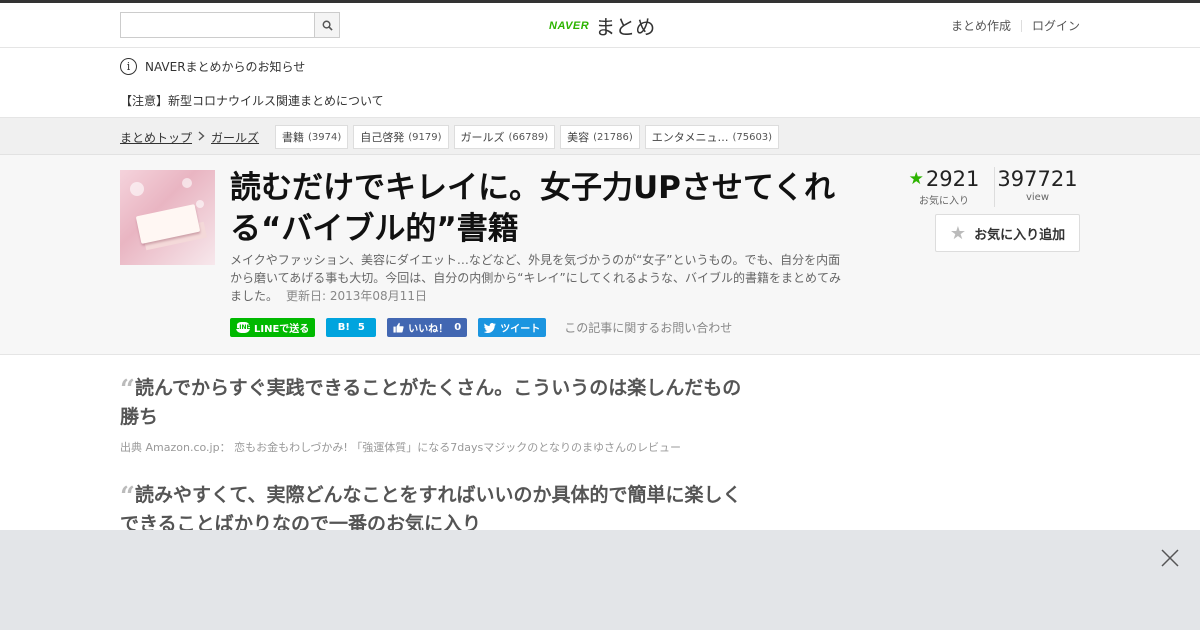 This screenshot has height=630, width=1200. I want to click on star-icon: ★, so click(916, 179).